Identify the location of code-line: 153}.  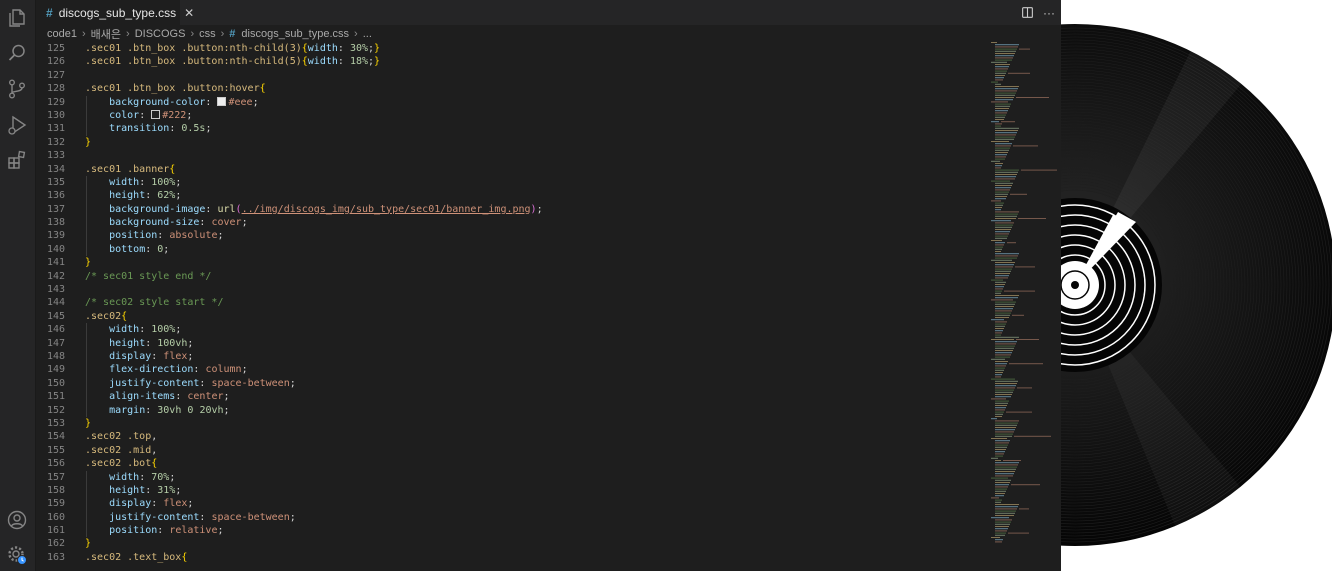
(511, 423).